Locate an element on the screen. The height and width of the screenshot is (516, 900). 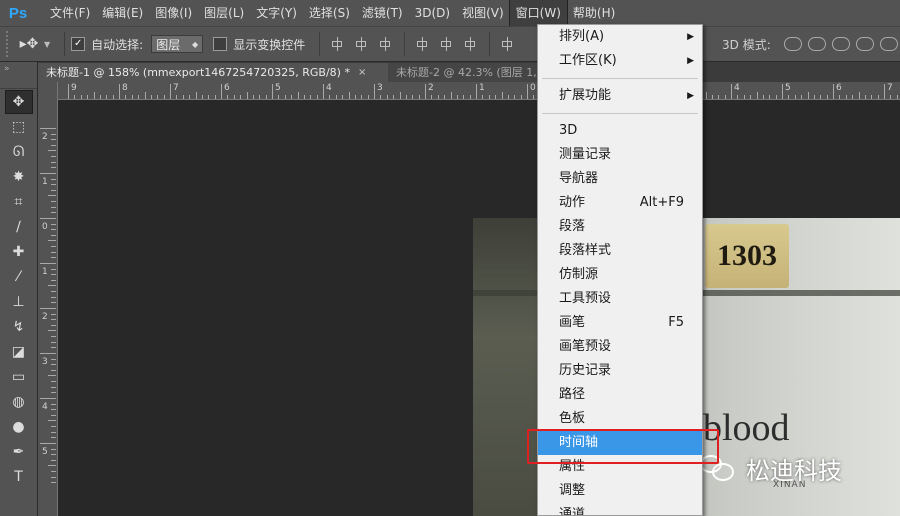
ruler-label: 7 is located at coordinates (890, 88).